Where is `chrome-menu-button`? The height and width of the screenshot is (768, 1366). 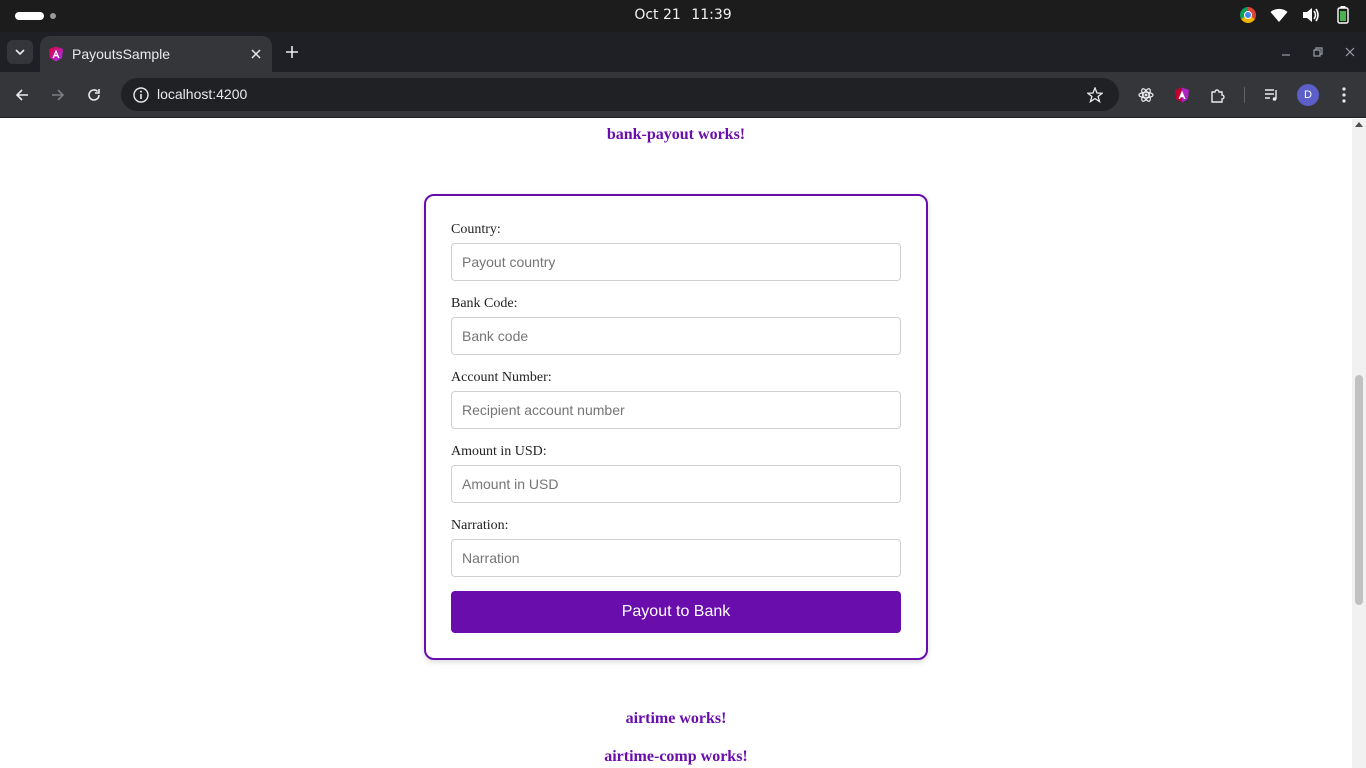 chrome-menu-button is located at coordinates (1344, 95).